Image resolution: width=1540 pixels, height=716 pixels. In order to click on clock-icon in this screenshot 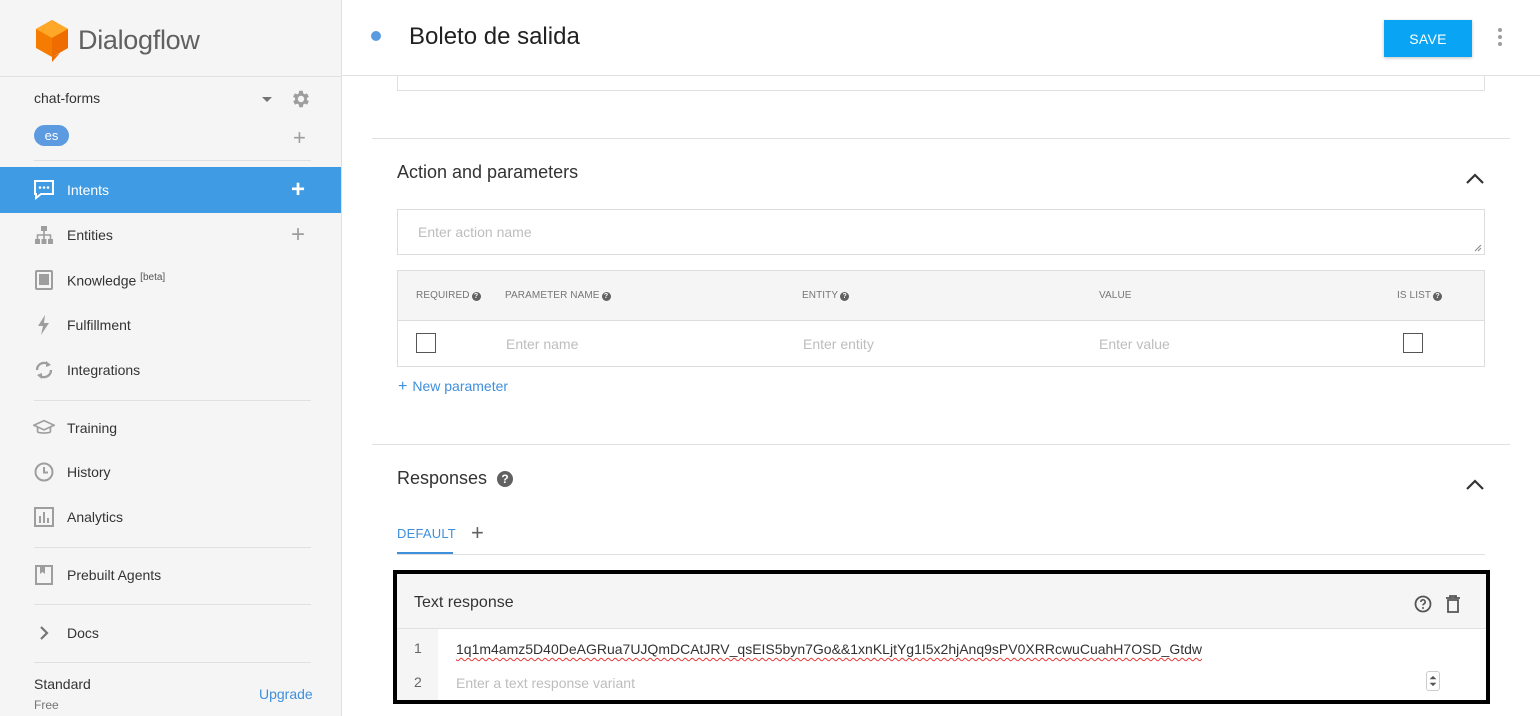, I will do `click(44, 472)`.